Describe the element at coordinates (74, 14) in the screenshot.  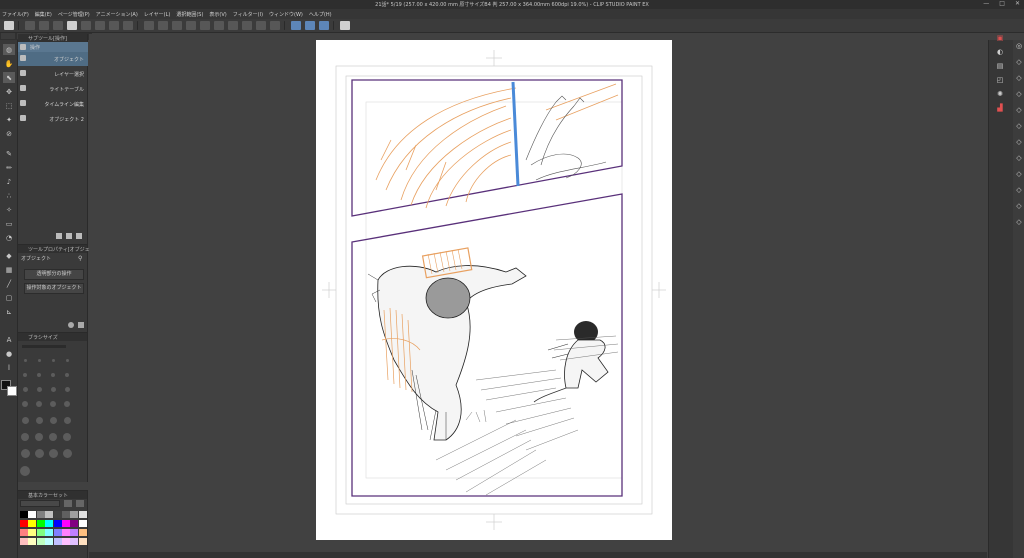
I see `menu-page: ページ管理(P)` at that location.